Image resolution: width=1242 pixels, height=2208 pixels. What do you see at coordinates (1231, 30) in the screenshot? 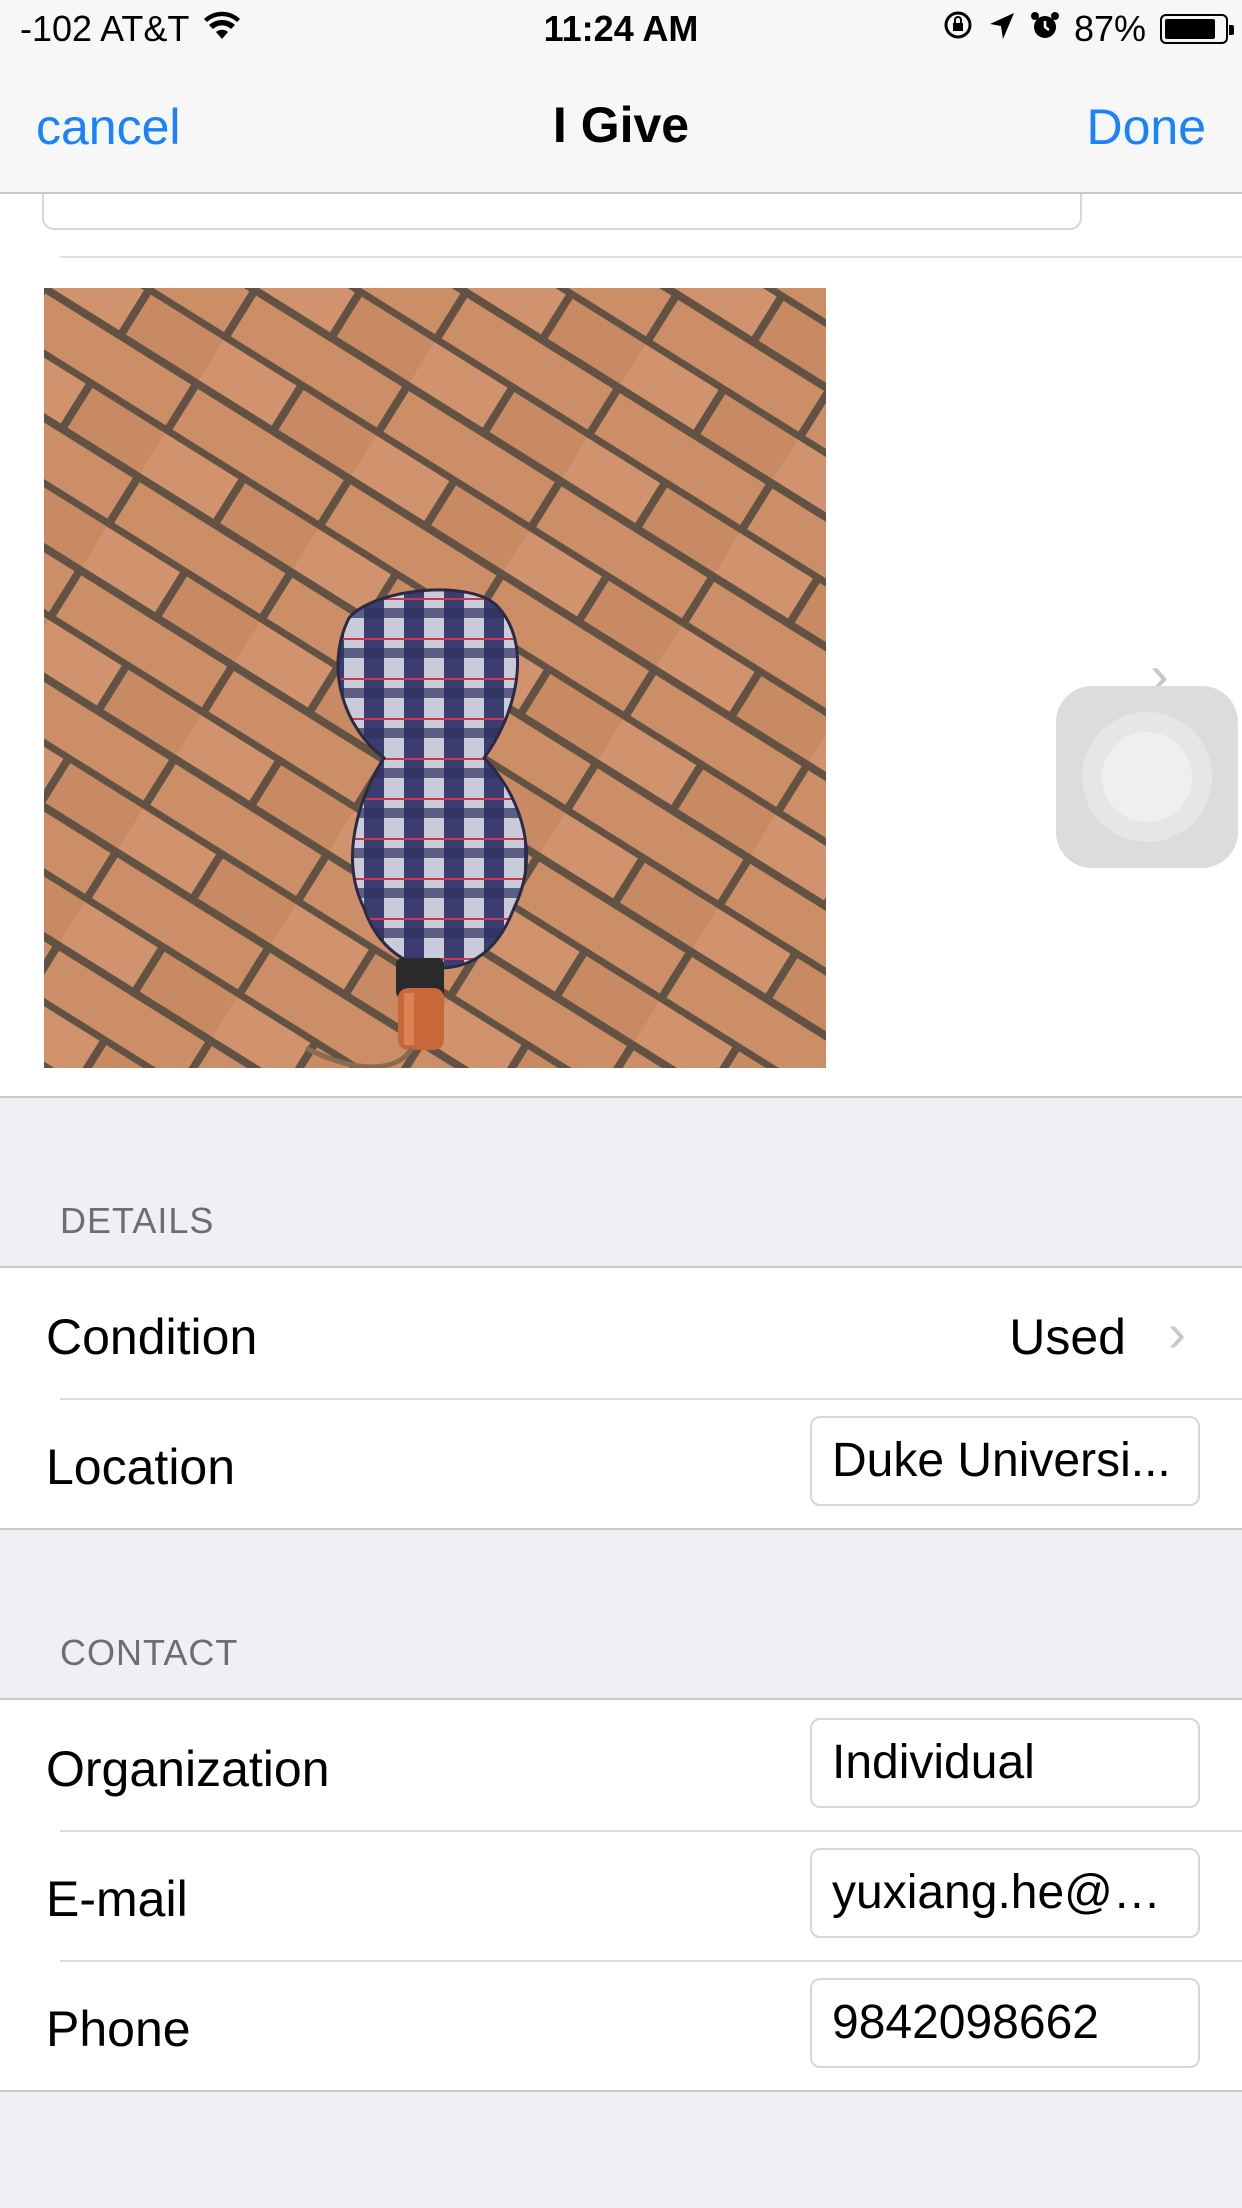
I see `battery-tip` at bounding box center [1231, 30].